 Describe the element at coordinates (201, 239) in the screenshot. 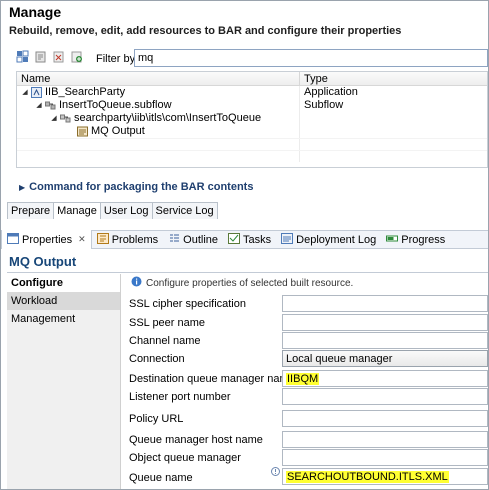

I see `tab-label: Outline` at that location.